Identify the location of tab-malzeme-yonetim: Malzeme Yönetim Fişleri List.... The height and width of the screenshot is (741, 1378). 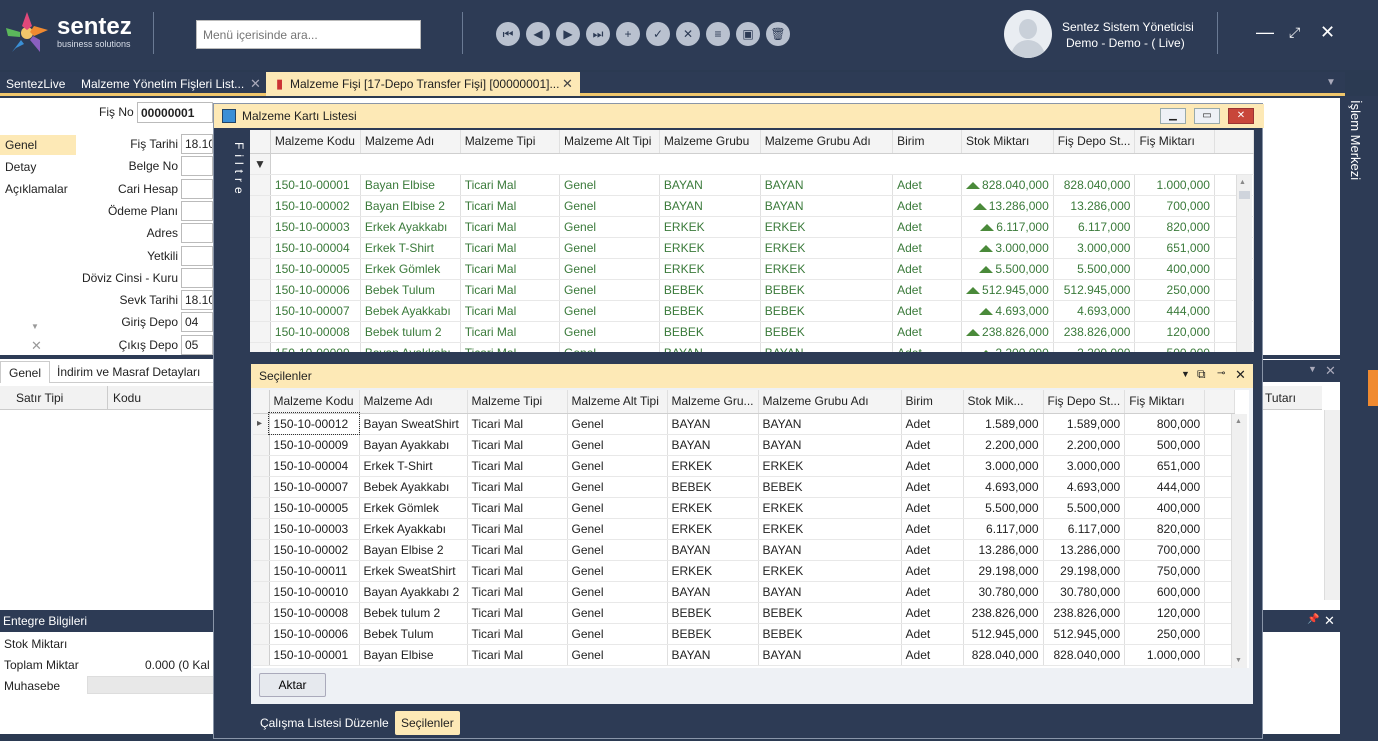
(162, 84).